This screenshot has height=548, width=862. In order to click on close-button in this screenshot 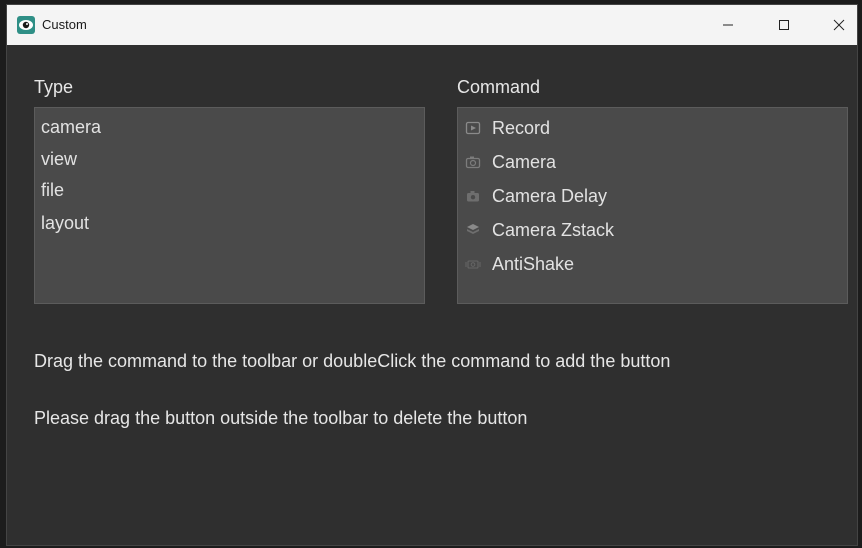, I will do `click(836, 25)`.